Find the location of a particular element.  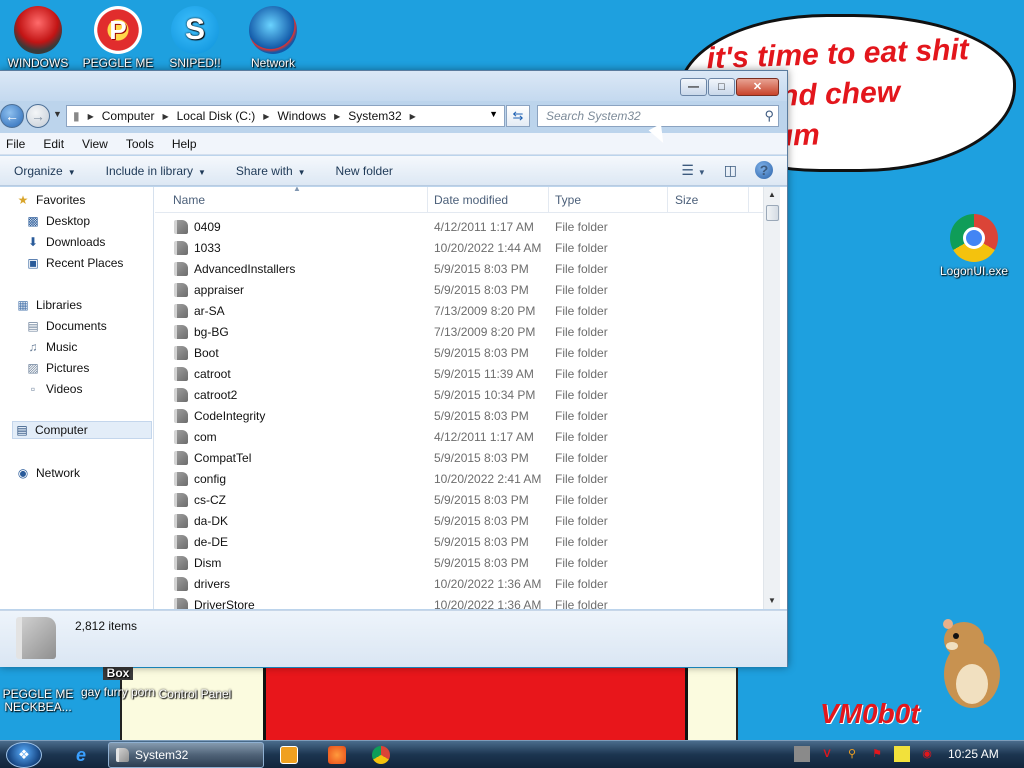

include-in-library-button: Include in library ▼ is located at coordinates (156, 171).